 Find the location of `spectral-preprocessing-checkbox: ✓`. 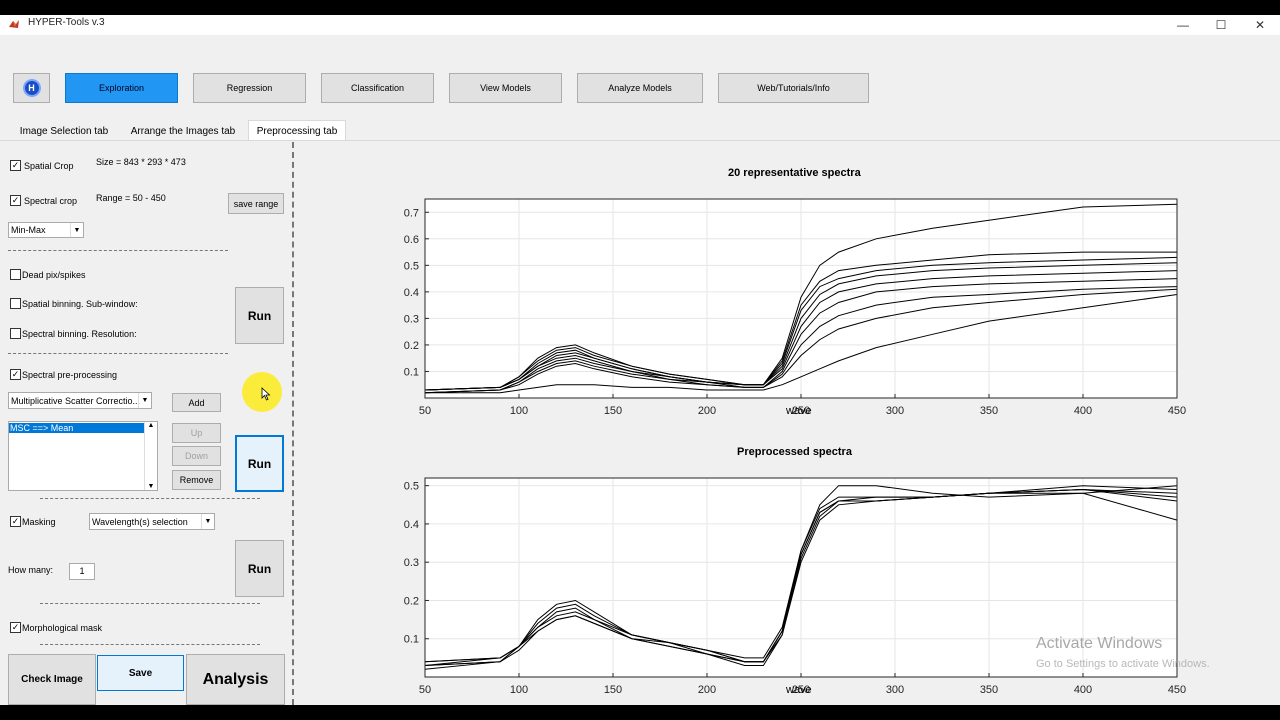

spectral-preprocessing-checkbox: ✓ is located at coordinates (15, 374).